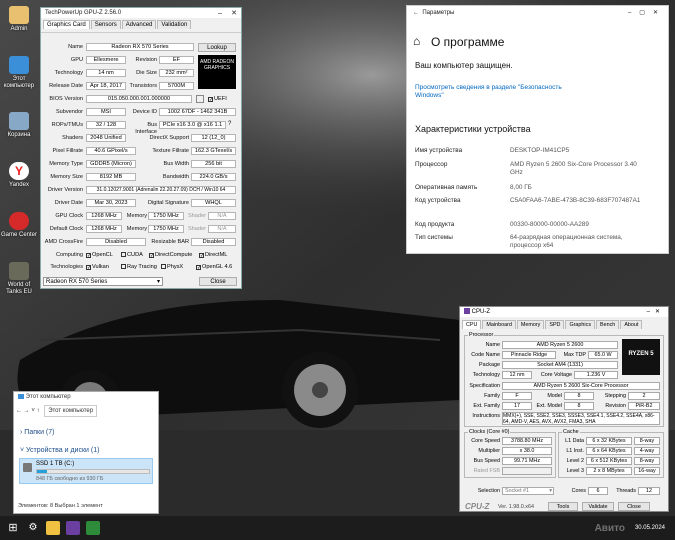  What do you see at coordinates (213, 164) in the screenshot?
I see `value: 256 bit` at bounding box center [213, 164].